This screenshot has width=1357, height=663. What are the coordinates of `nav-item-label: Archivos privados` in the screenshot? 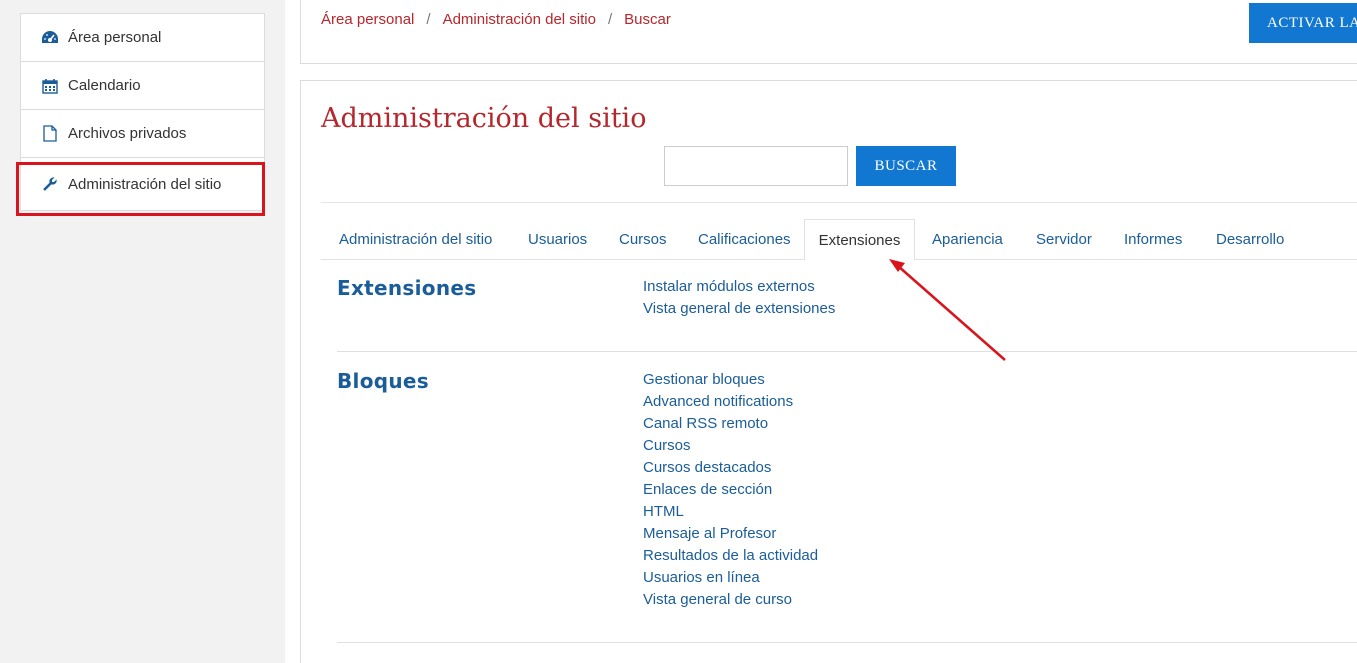 It's located at (127, 133).